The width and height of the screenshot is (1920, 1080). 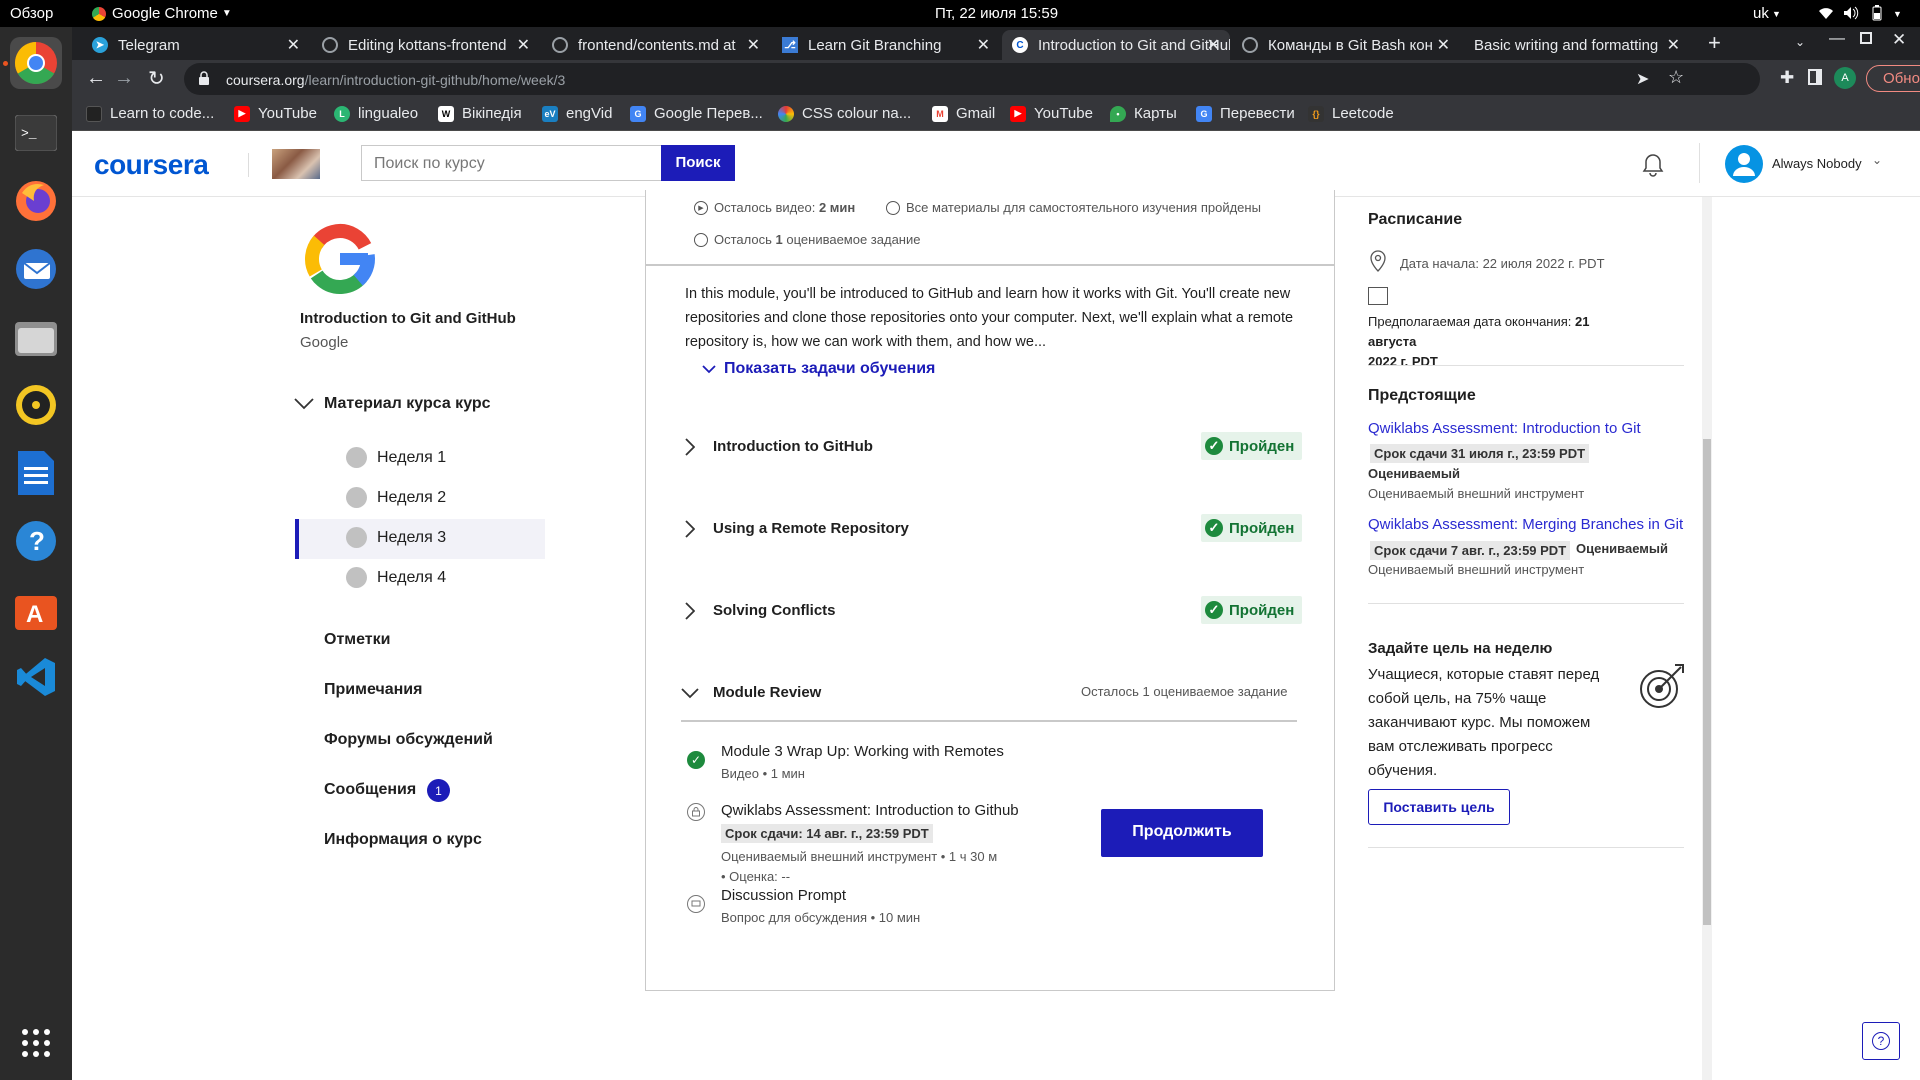 What do you see at coordinates (512, 163) in the screenshot?
I see `search-input: Поиск по курсу` at bounding box center [512, 163].